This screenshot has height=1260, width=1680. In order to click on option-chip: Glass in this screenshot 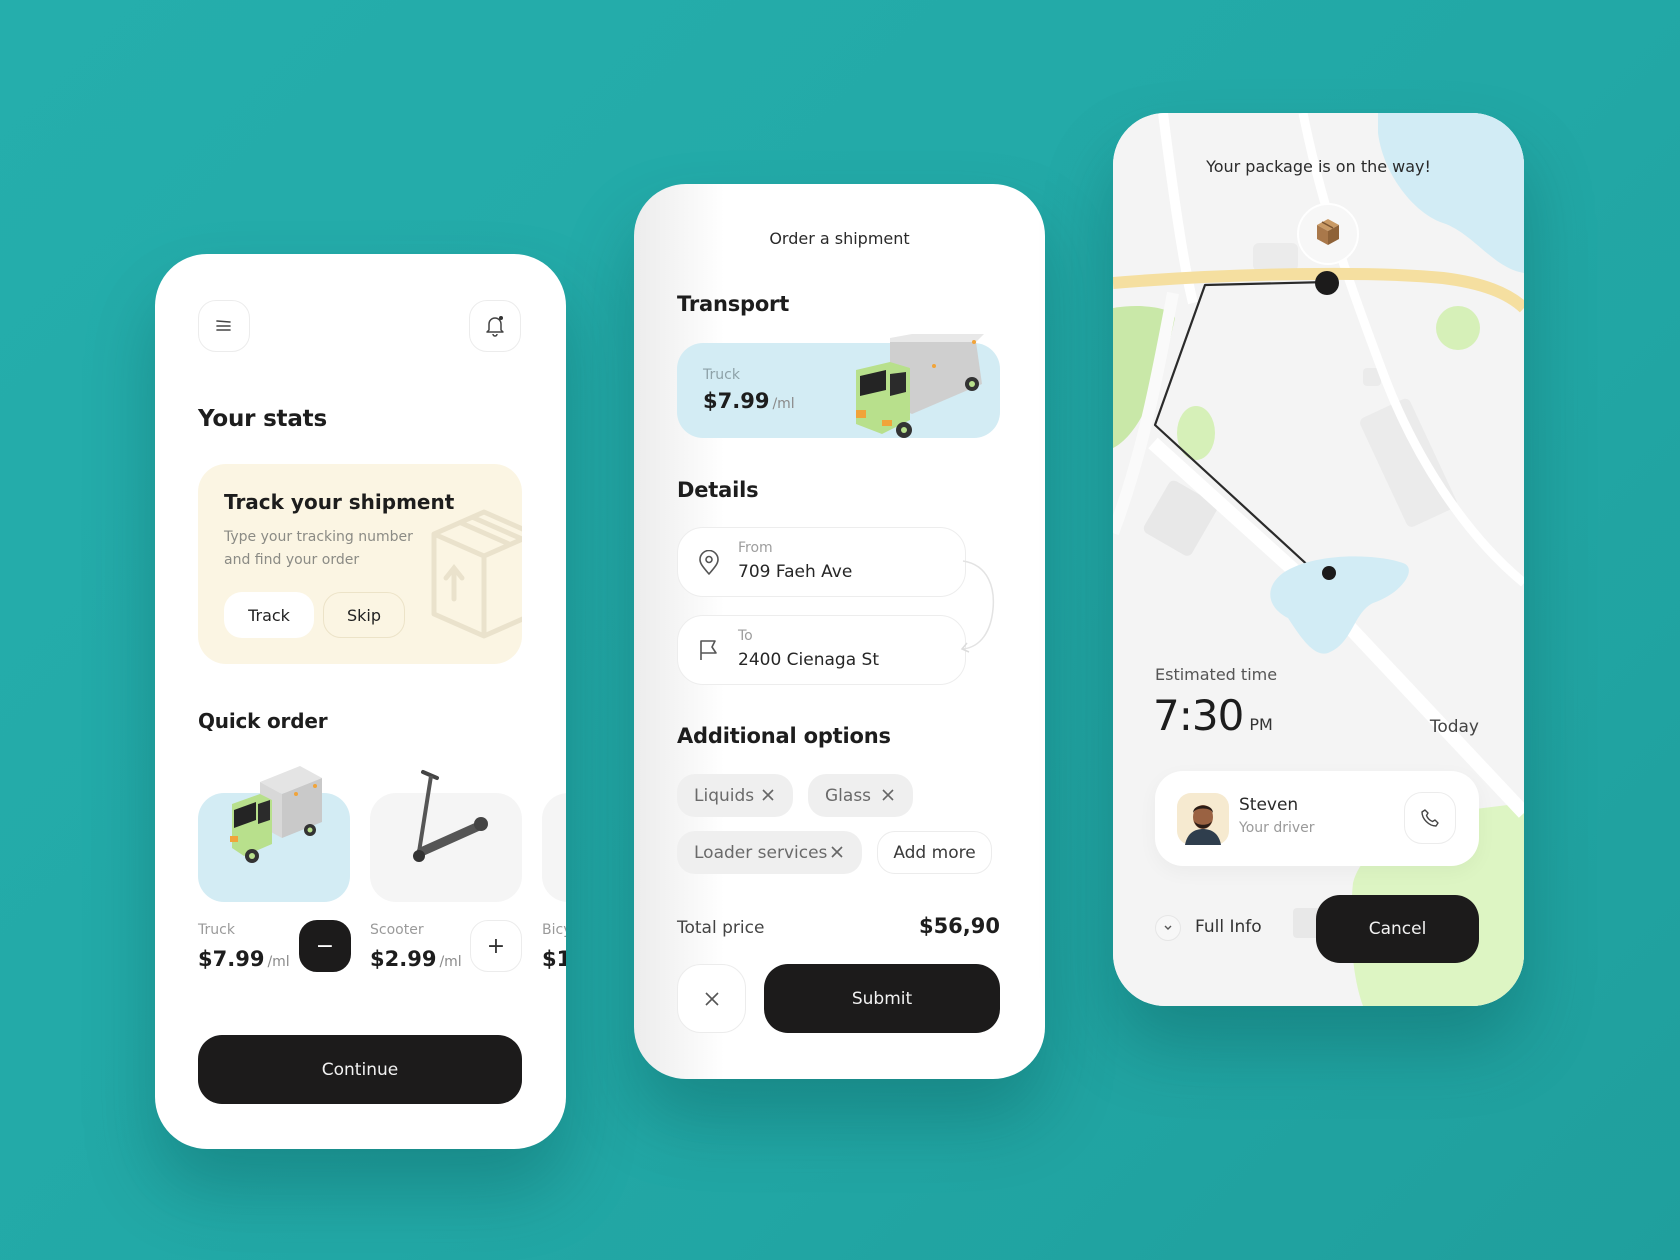, I will do `click(860, 795)`.